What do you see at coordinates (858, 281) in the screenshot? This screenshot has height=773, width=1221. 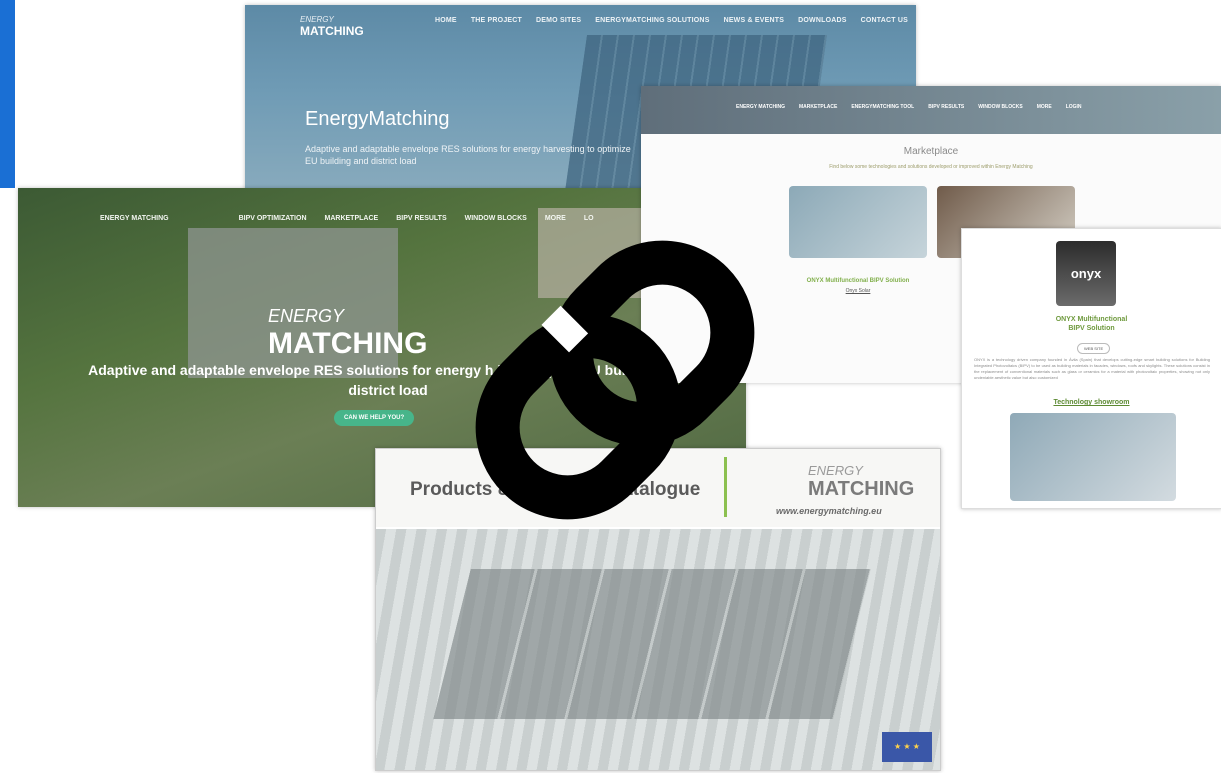 I see `product-card-label: ONYX Multifunctional BIPV Solution` at bounding box center [858, 281].